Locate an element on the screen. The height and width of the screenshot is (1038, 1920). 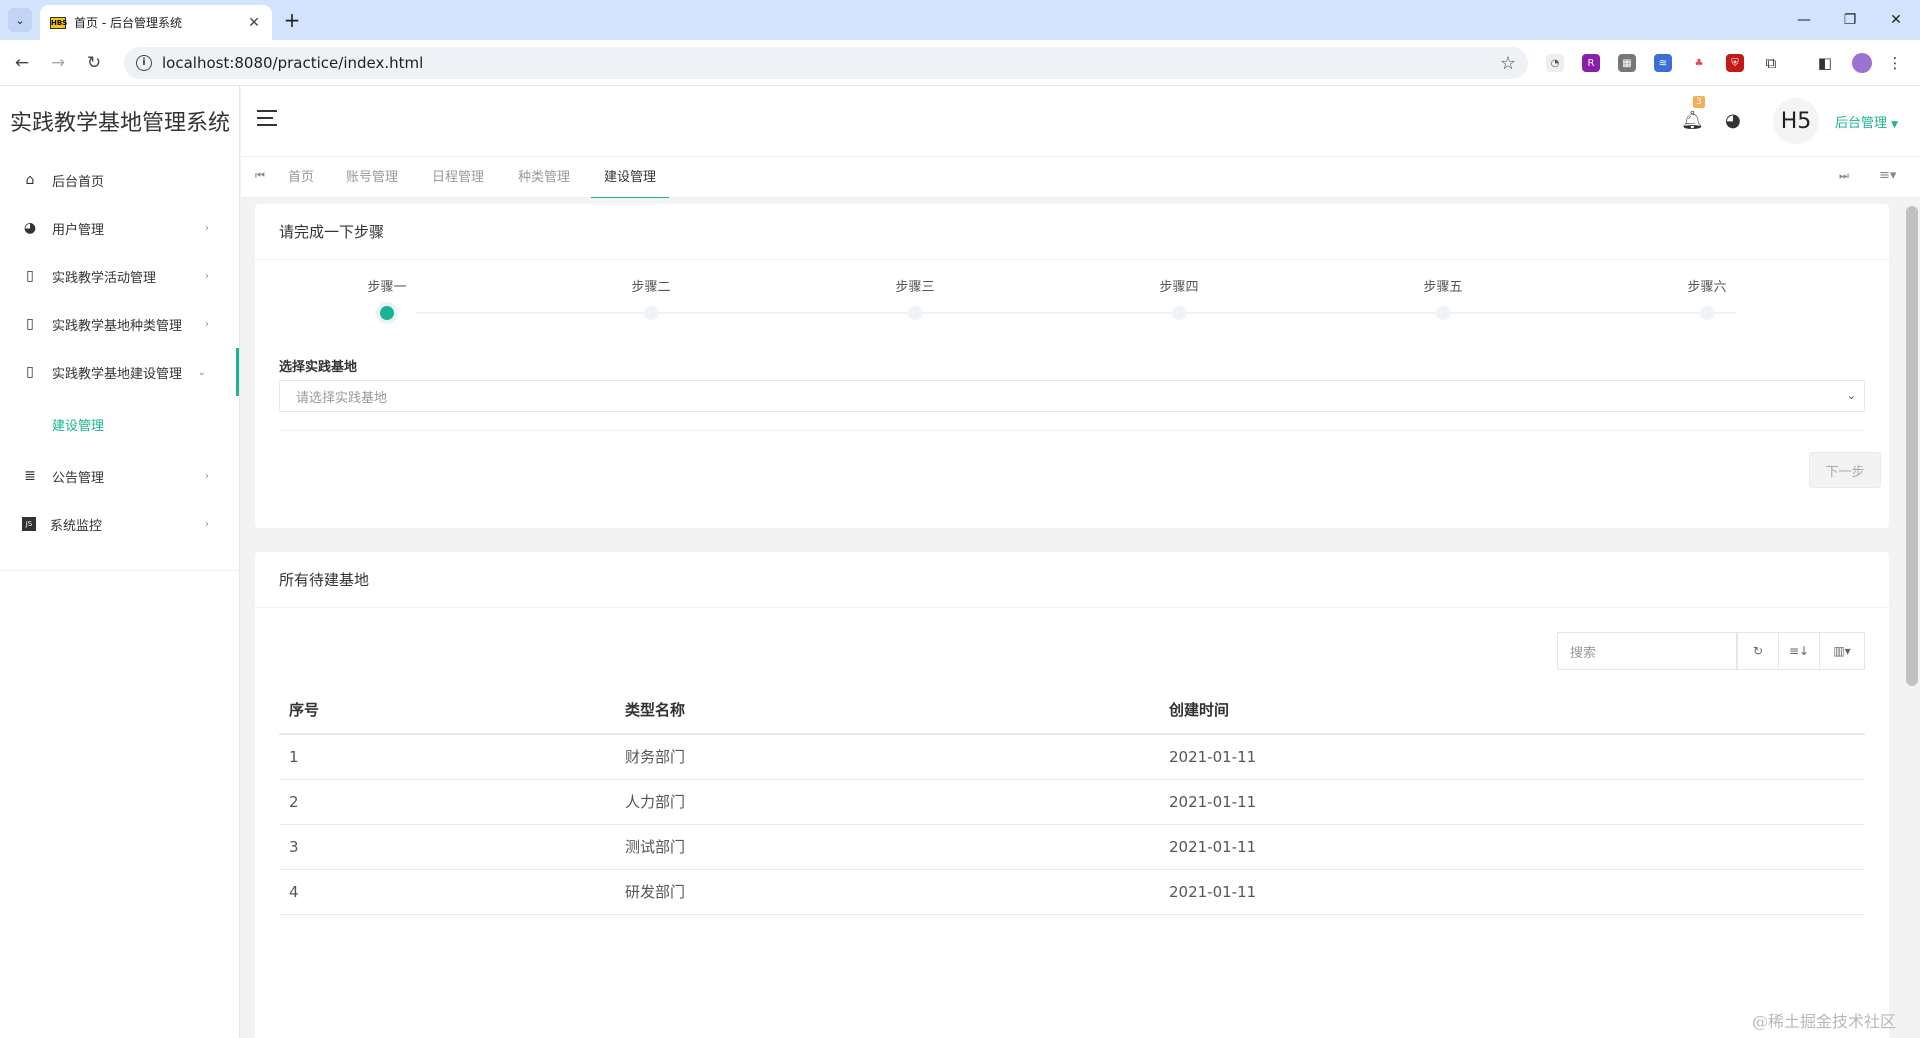
sidebar-item-base-types: ▯ 实践教学基地种类管理 › is located at coordinates (119, 324).